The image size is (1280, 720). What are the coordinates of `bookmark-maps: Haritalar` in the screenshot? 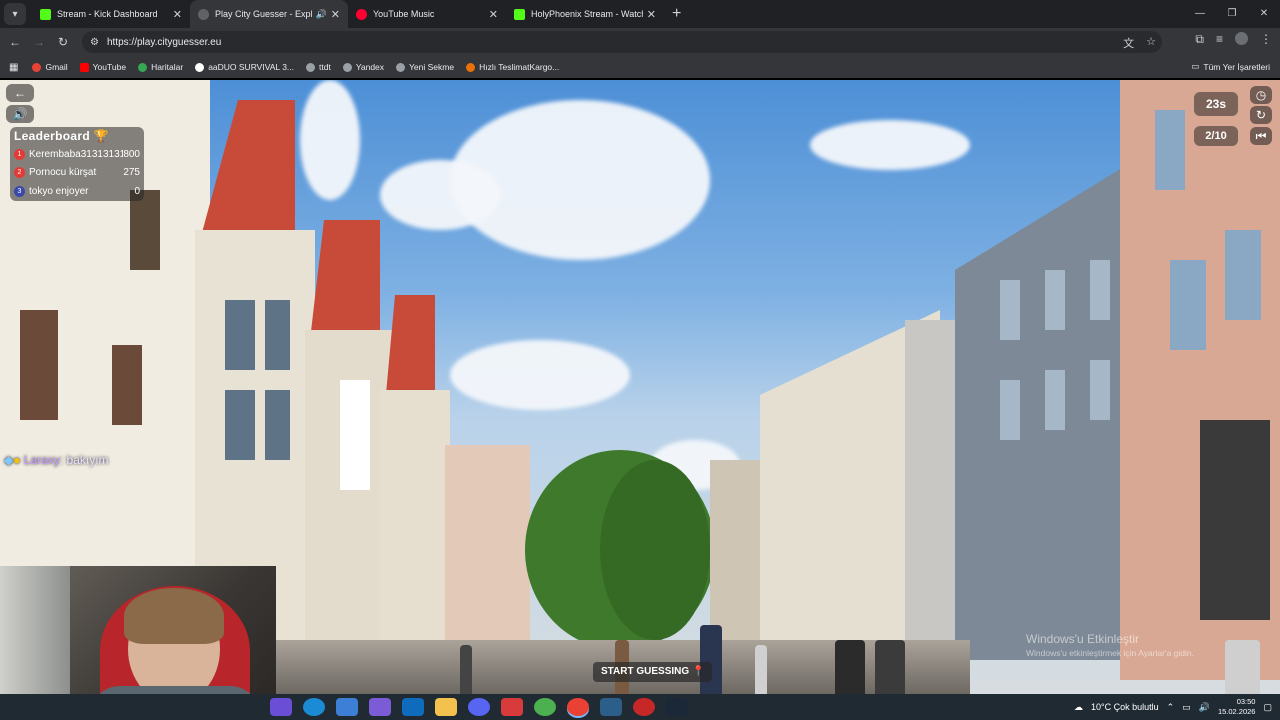 It's located at (160, 67).